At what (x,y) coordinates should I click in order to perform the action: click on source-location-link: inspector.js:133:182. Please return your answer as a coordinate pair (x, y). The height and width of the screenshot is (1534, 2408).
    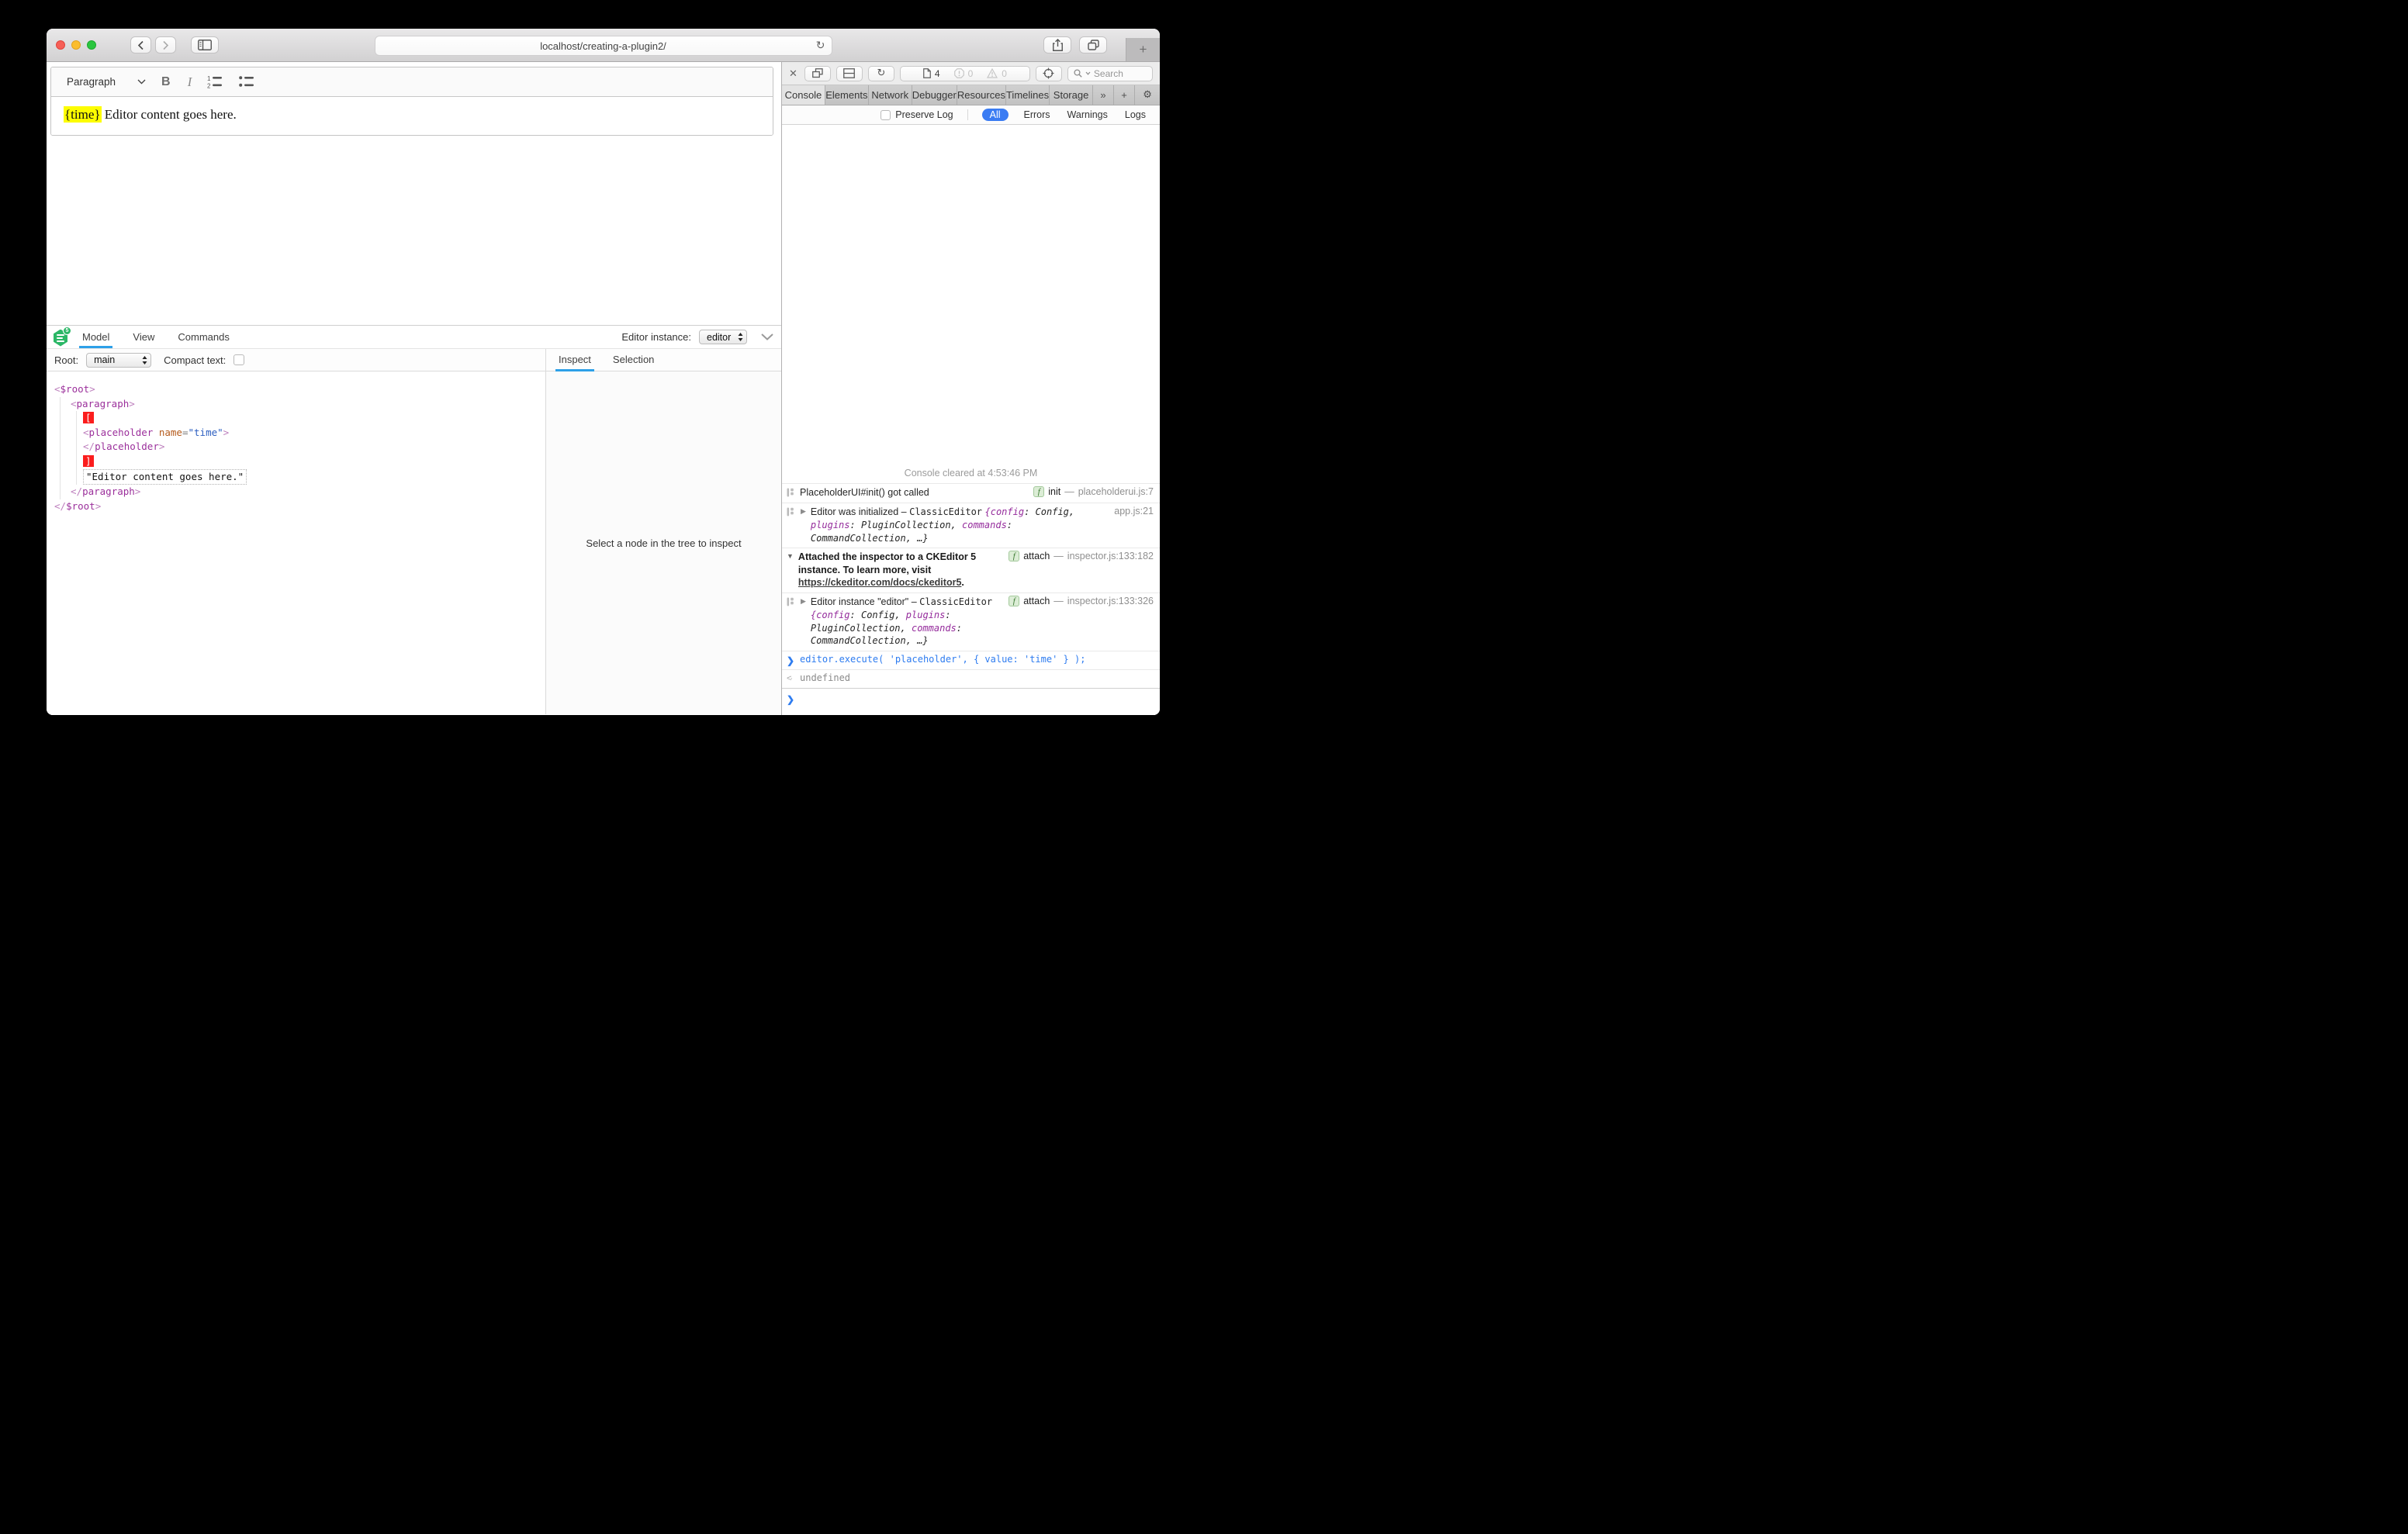
    Looking at the image, I should click on (1111, 556).